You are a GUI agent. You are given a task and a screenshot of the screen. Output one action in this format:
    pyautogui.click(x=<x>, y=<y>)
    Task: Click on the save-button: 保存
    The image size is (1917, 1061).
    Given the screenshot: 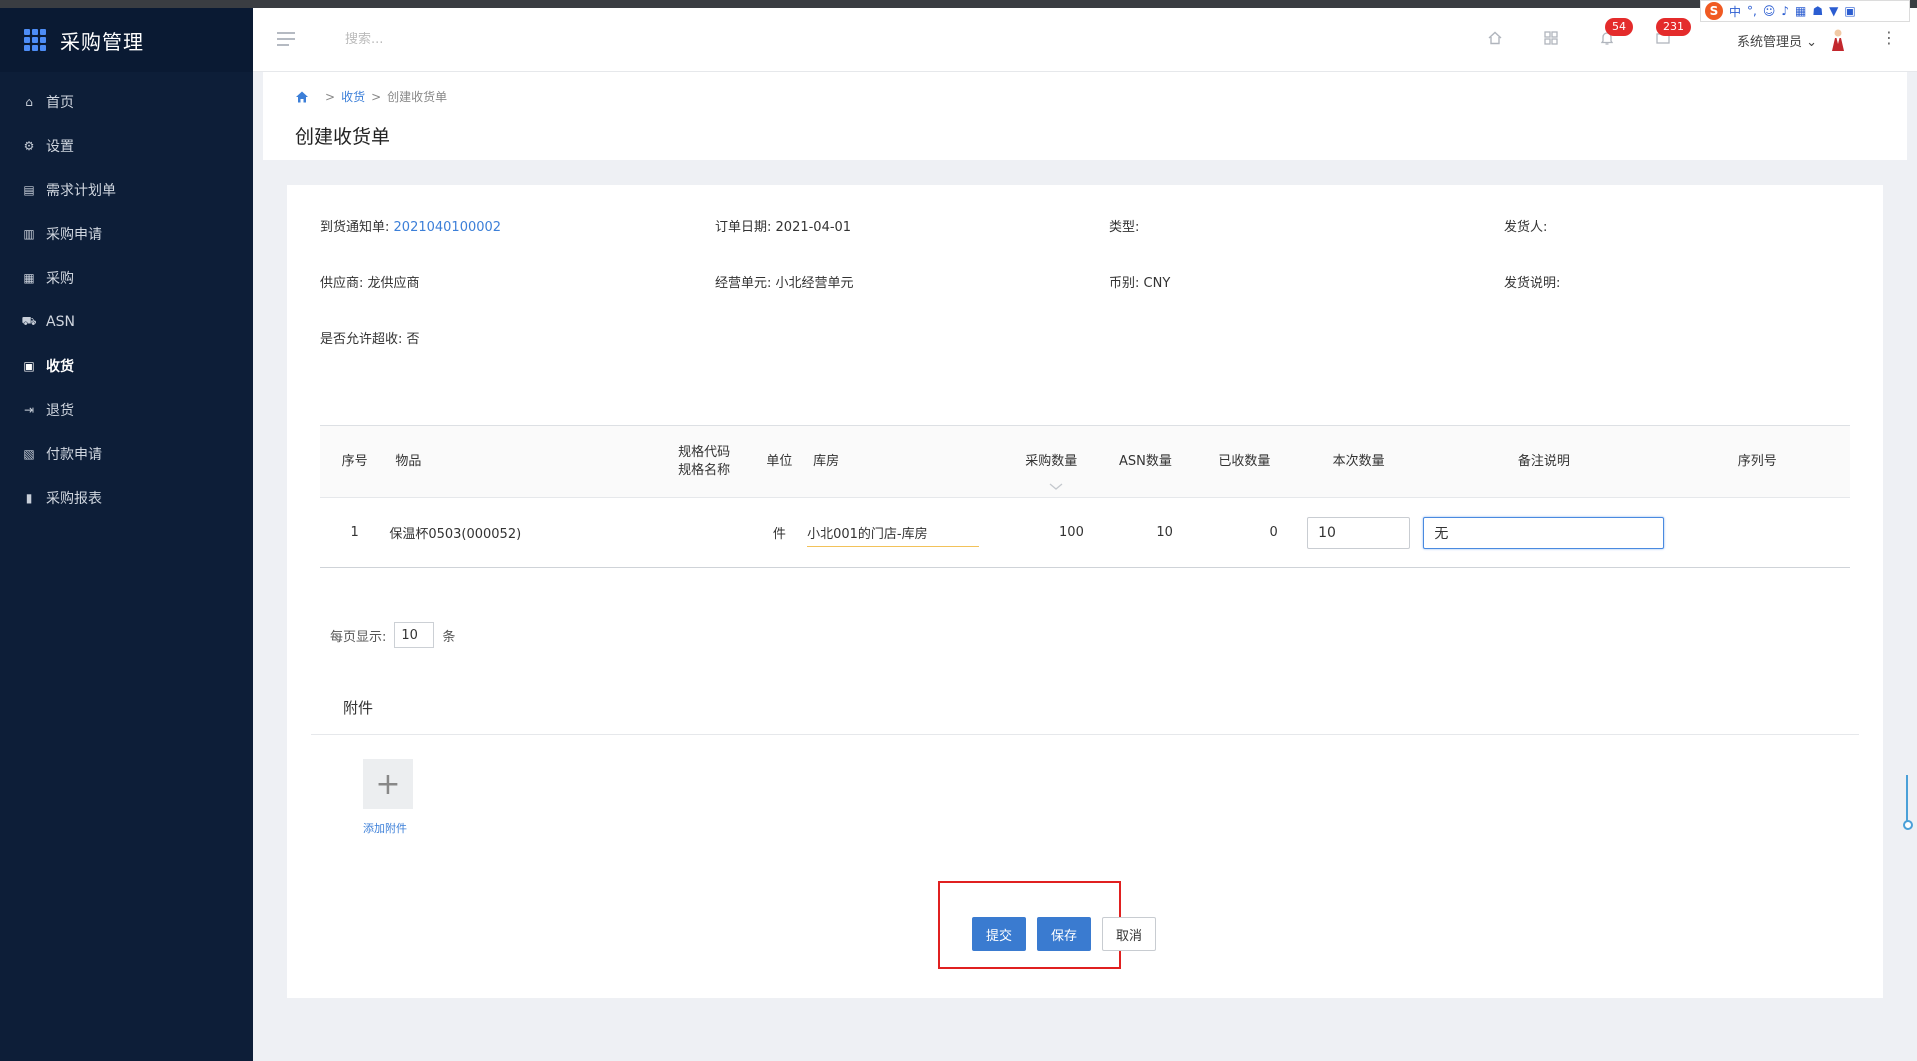 What is the action you would take?
    pyautogui.click(x=1064, y=934)
    